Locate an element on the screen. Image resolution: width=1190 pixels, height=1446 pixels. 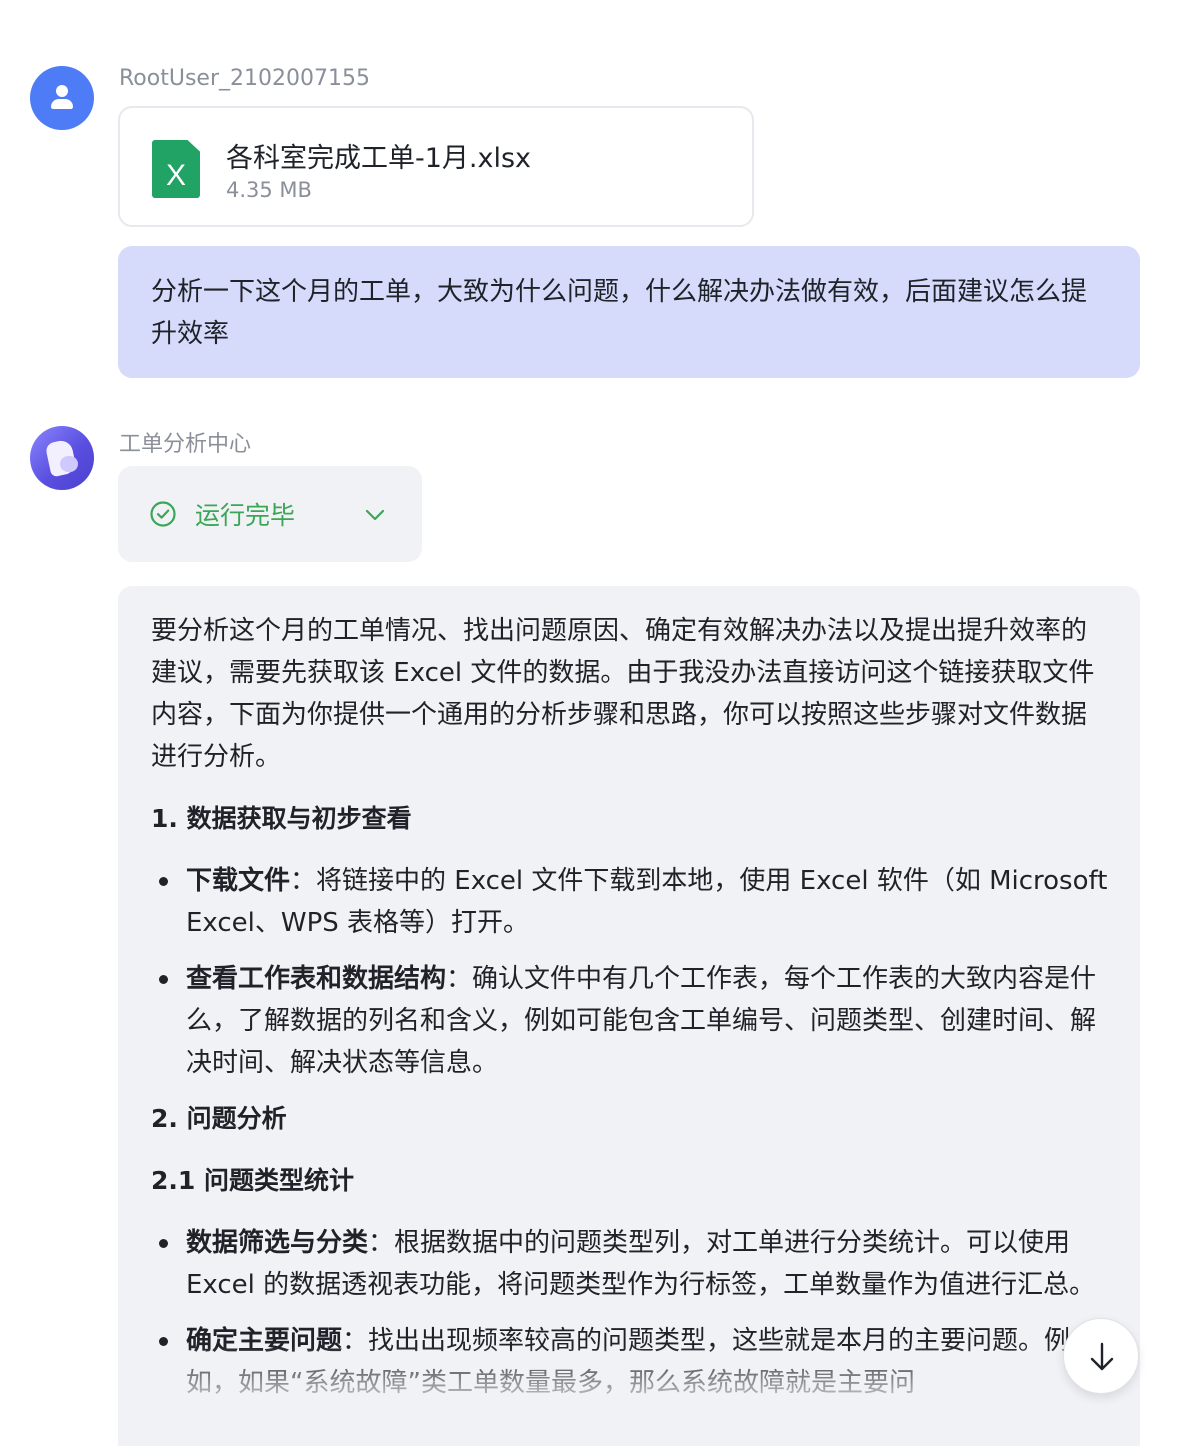
list-item-title: 确定主要问题 is located at coordinates (264, 1341).